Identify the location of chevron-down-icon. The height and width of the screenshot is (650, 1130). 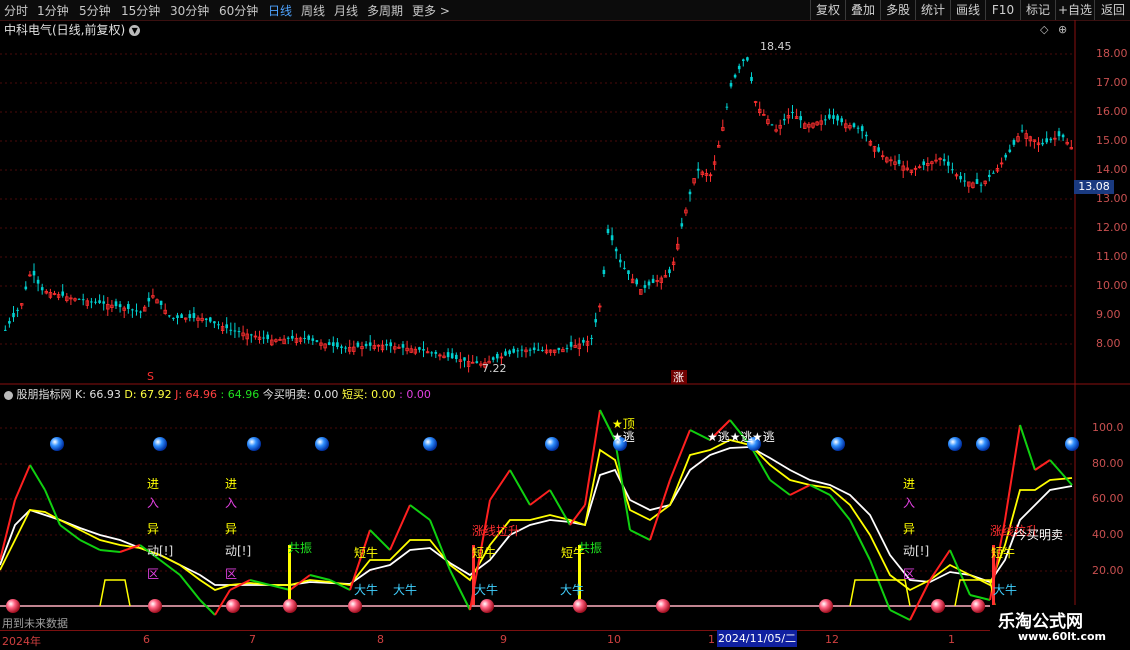
(8, 395).